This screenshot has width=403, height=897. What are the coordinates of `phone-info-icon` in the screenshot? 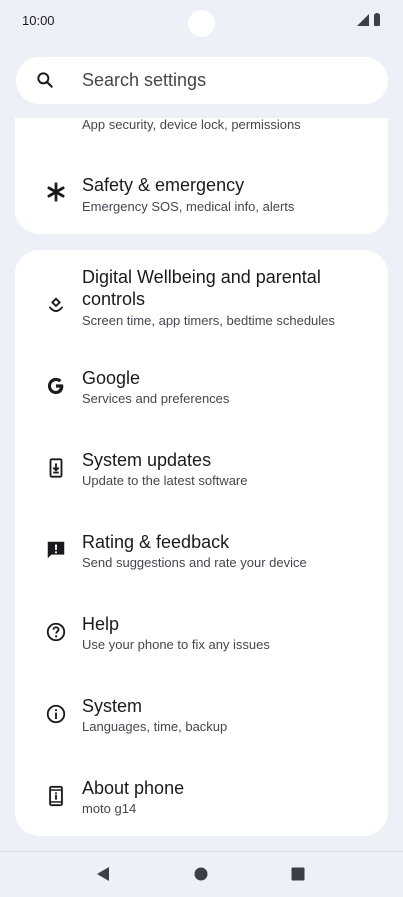 It's located at (56, 796).